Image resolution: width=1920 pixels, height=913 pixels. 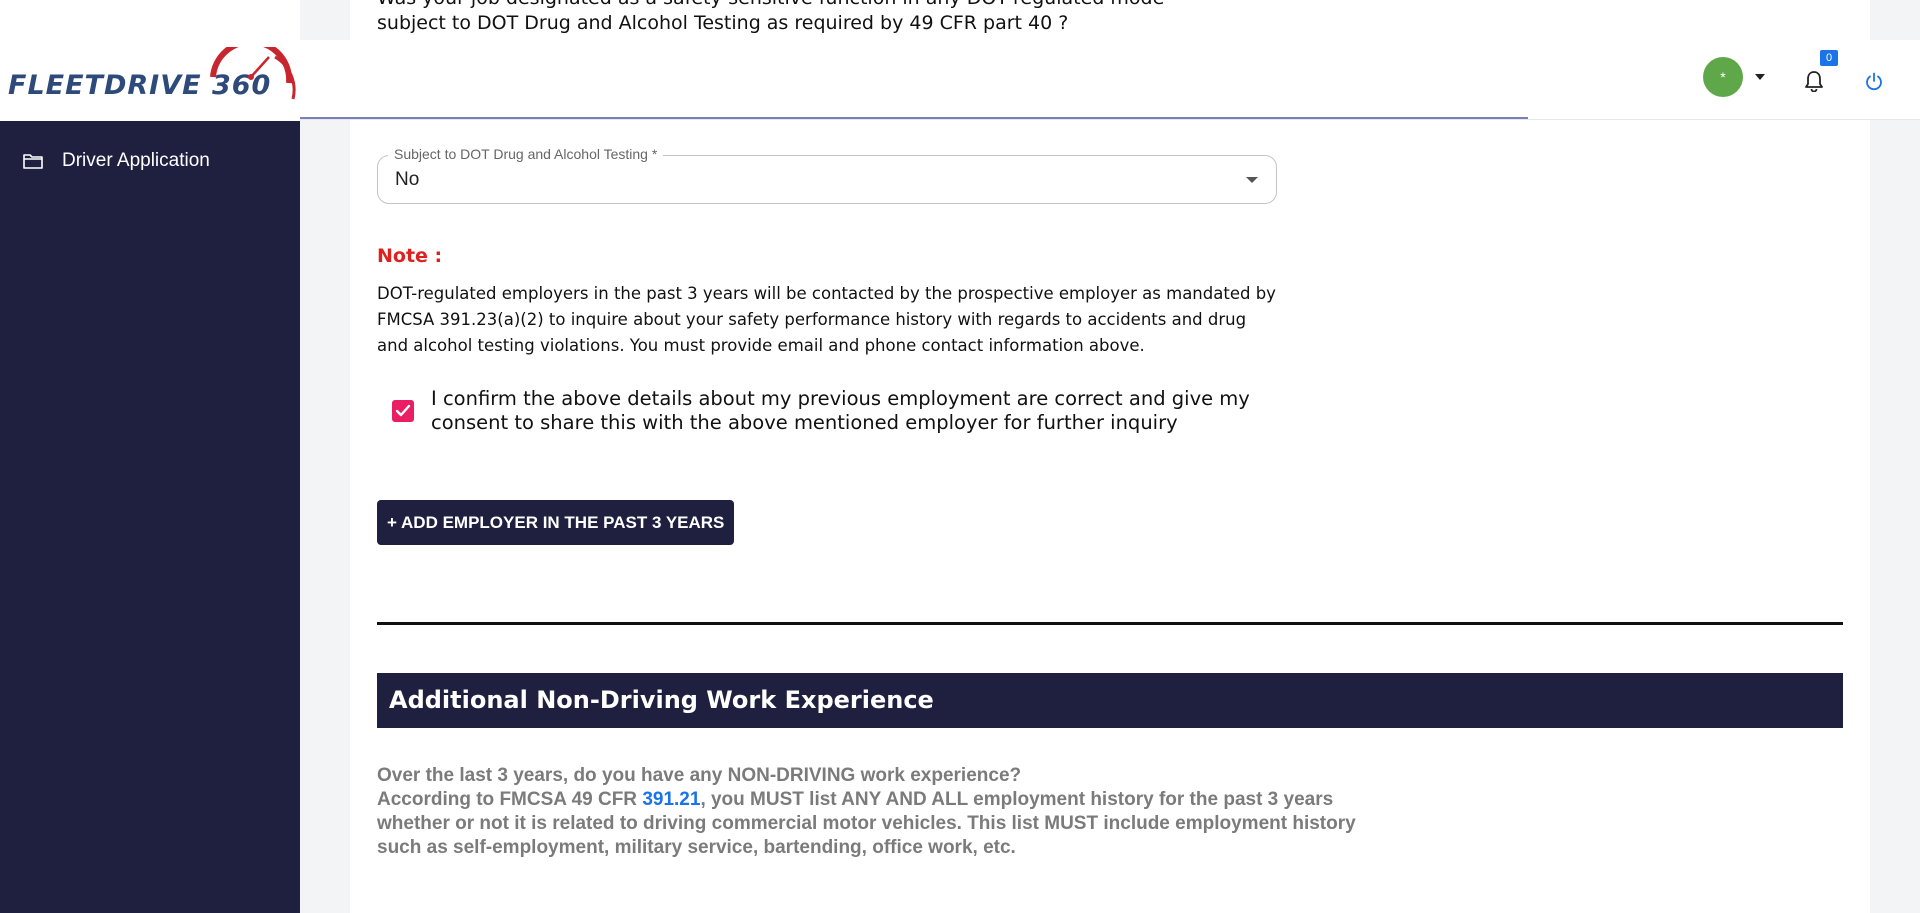 What do you see at coordinates (556, 522) in the screenshot?
I see `add-employer-button: + ADD EMPLOYER IN THE PAST 3 YEARS` at bounding box center [556, 522].